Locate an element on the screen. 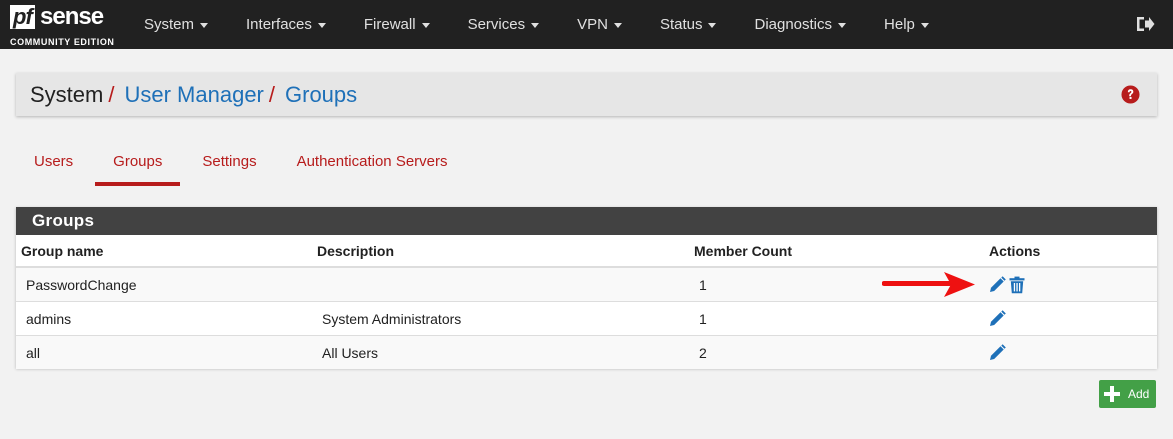 The image size is (1173, 439). menu-interfaces: Interfaces is located at coordinates (286, 24).